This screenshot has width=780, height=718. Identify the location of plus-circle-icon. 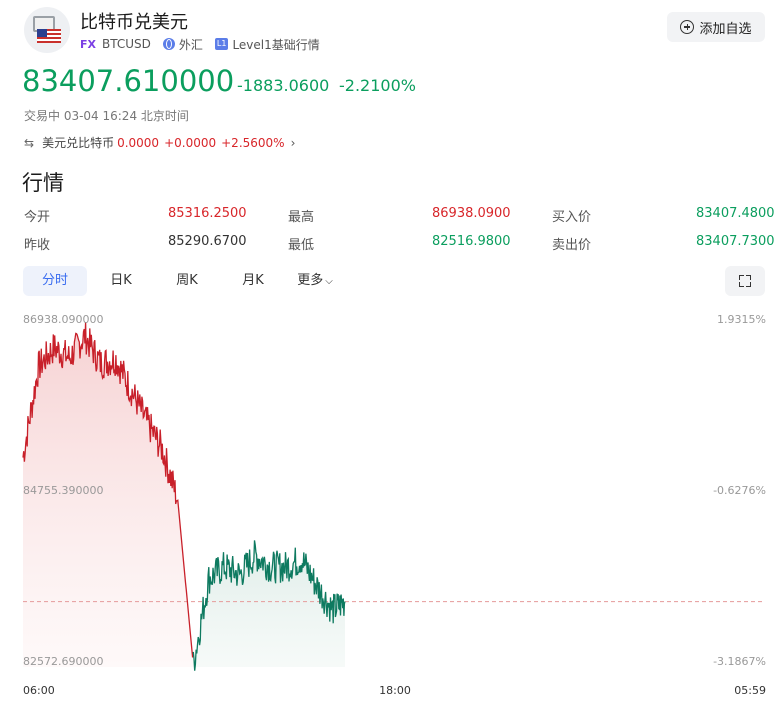
(687, 27).